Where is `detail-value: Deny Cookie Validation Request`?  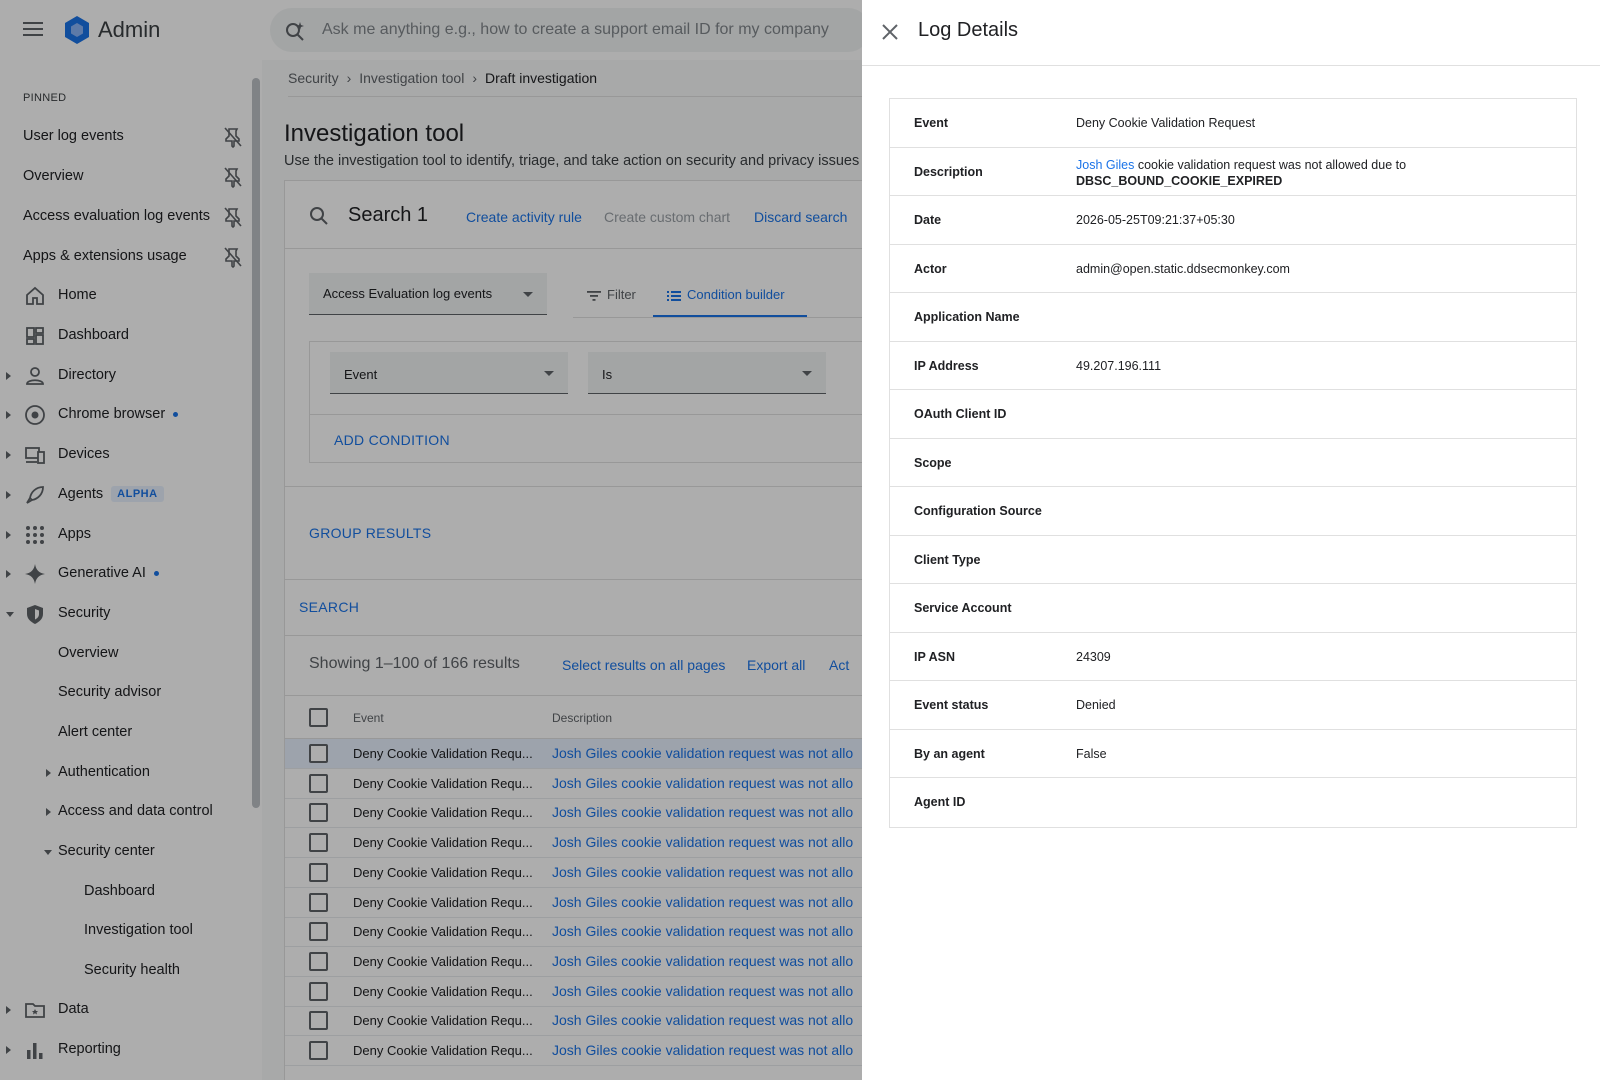 detail-value: Deny Cookie Validation Request is located at coordinates (1166, 123).